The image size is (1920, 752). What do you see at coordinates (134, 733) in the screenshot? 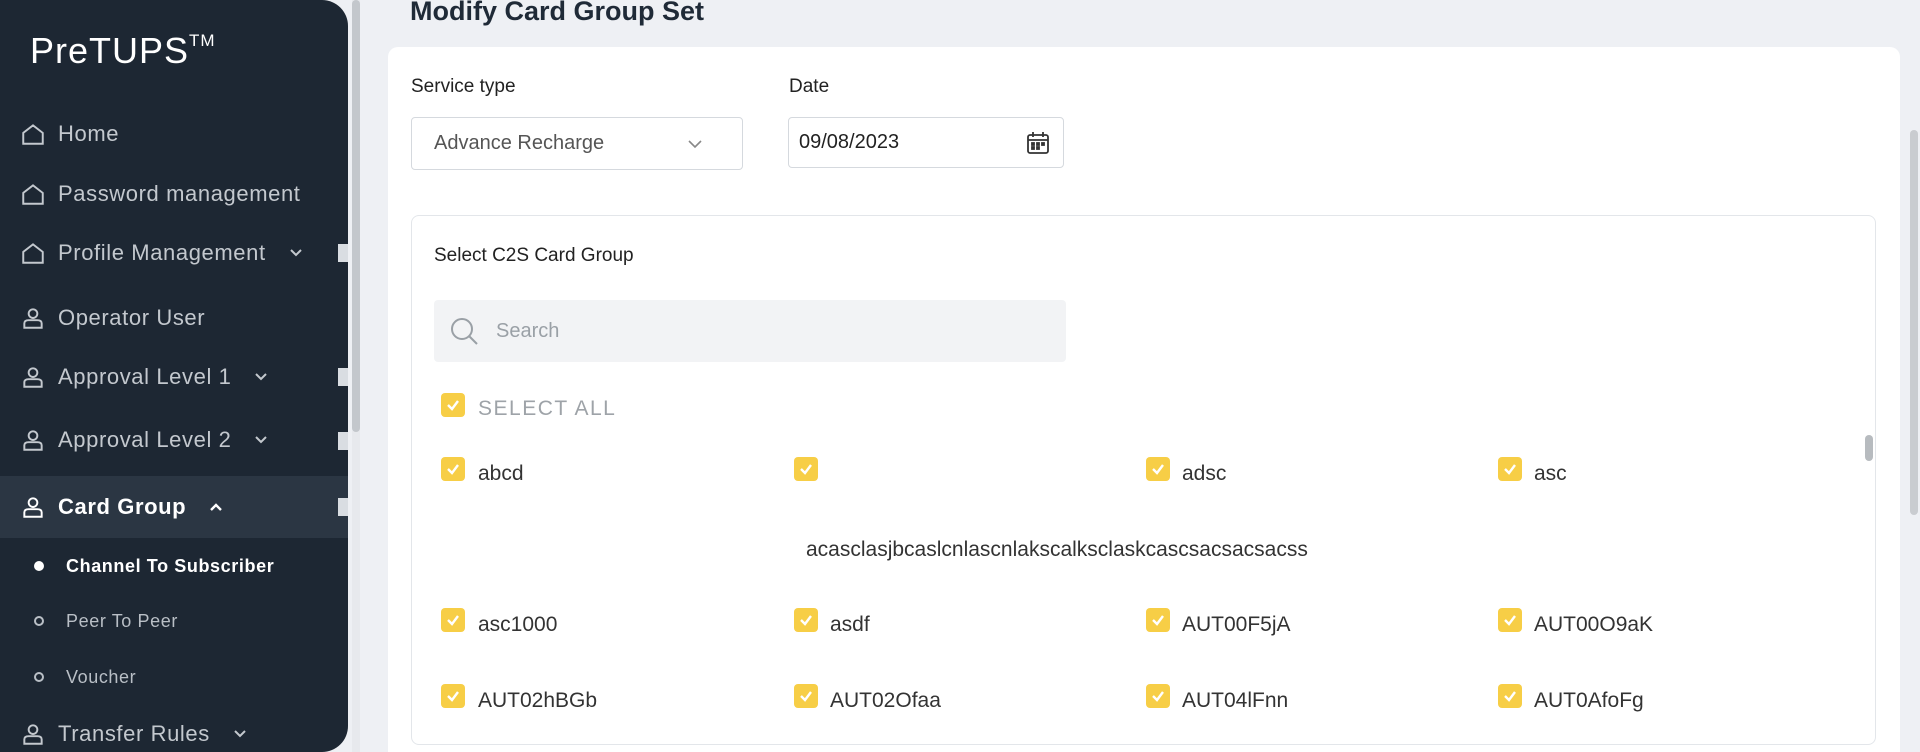
I see `sidebar-item-label: Transfer Rules` at bounding box center [134, 733].